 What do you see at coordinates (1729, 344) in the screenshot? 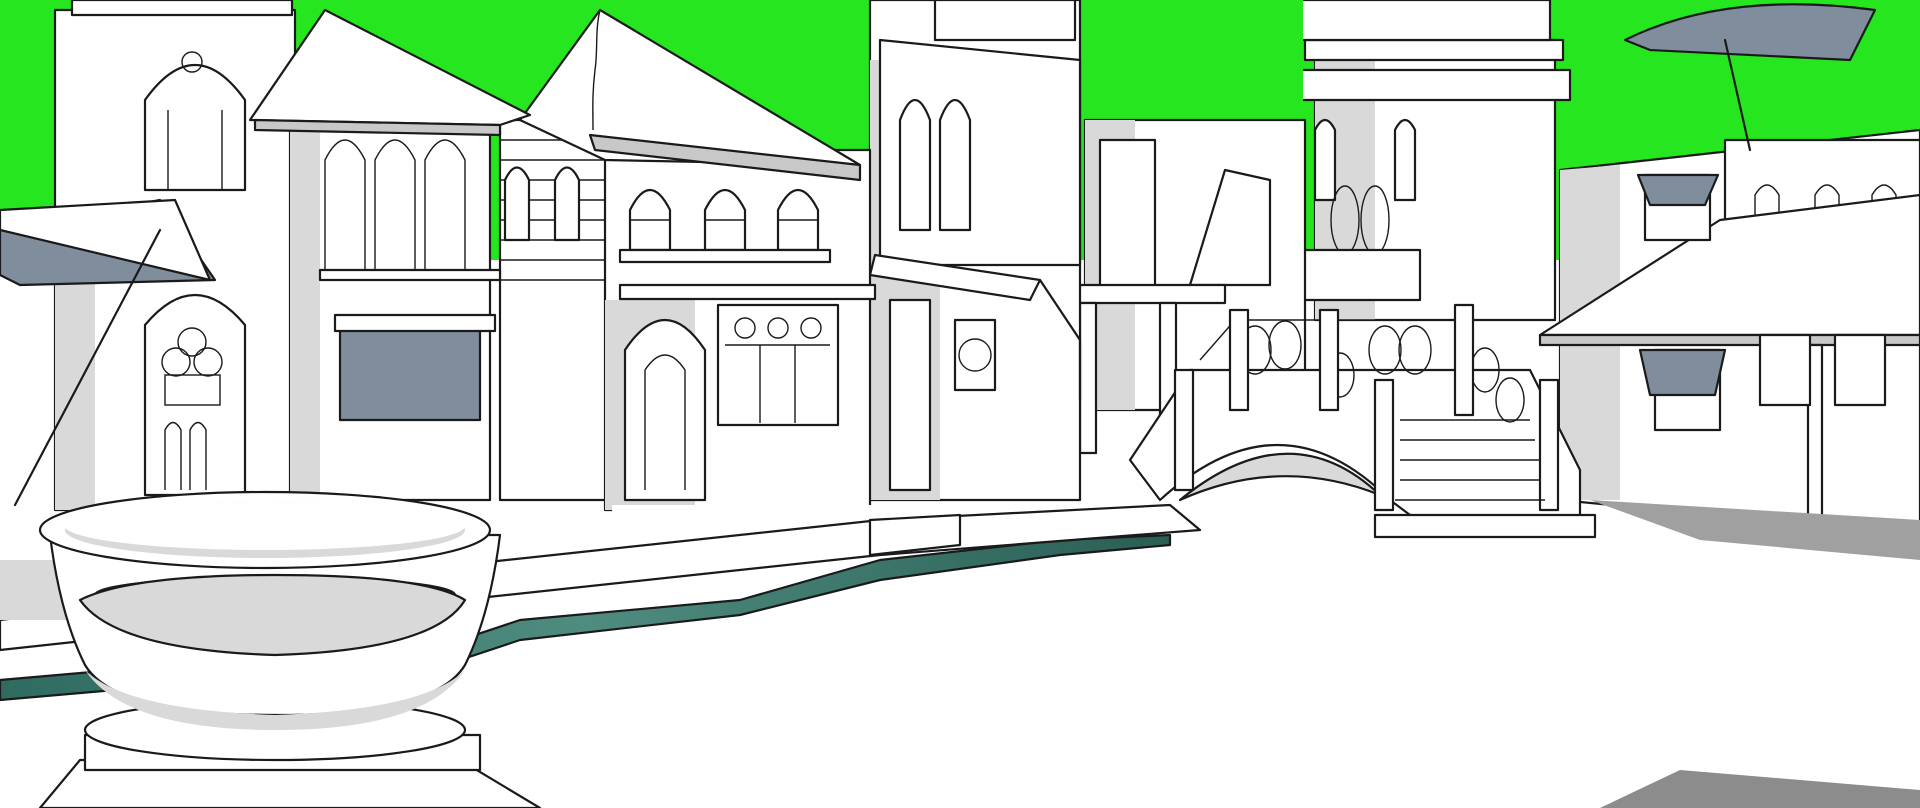
I see `right-awning-house` at bounding box center [1729, 344].